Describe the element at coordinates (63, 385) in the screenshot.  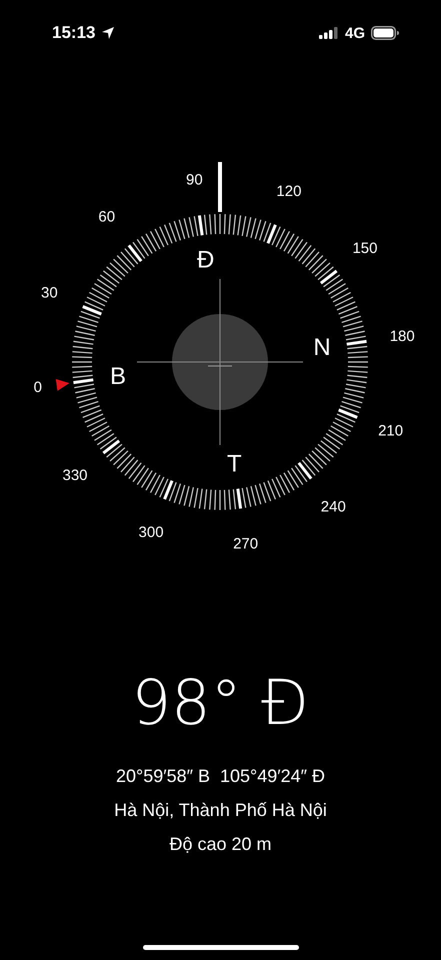
I see `north-pointer-icon` at that location.